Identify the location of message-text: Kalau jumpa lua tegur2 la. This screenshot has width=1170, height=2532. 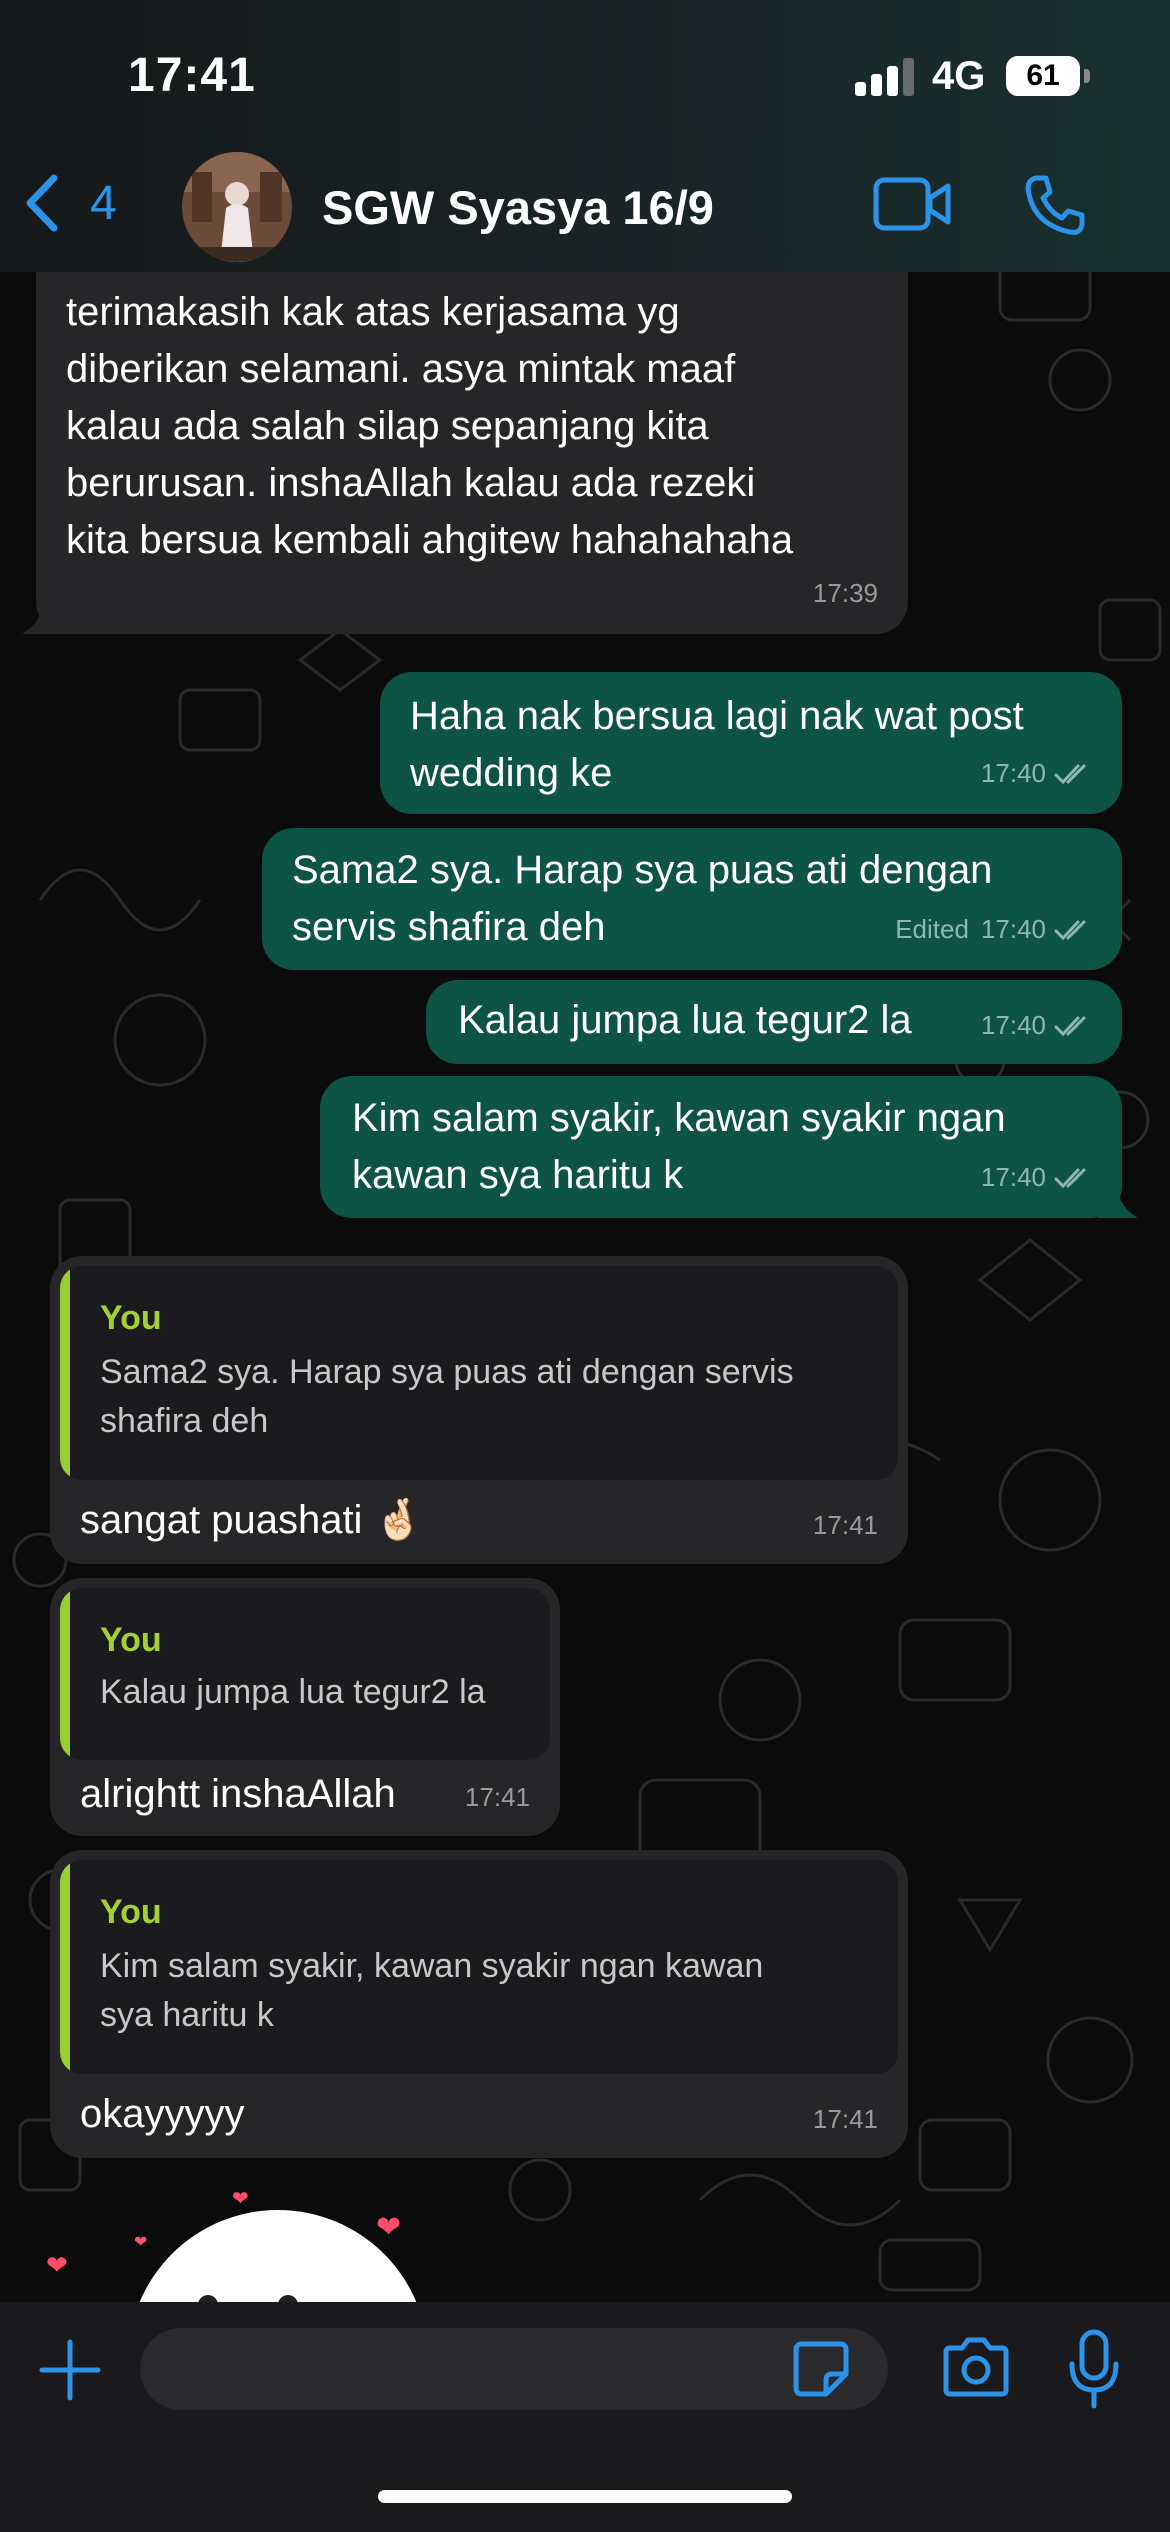
(685, 1020).